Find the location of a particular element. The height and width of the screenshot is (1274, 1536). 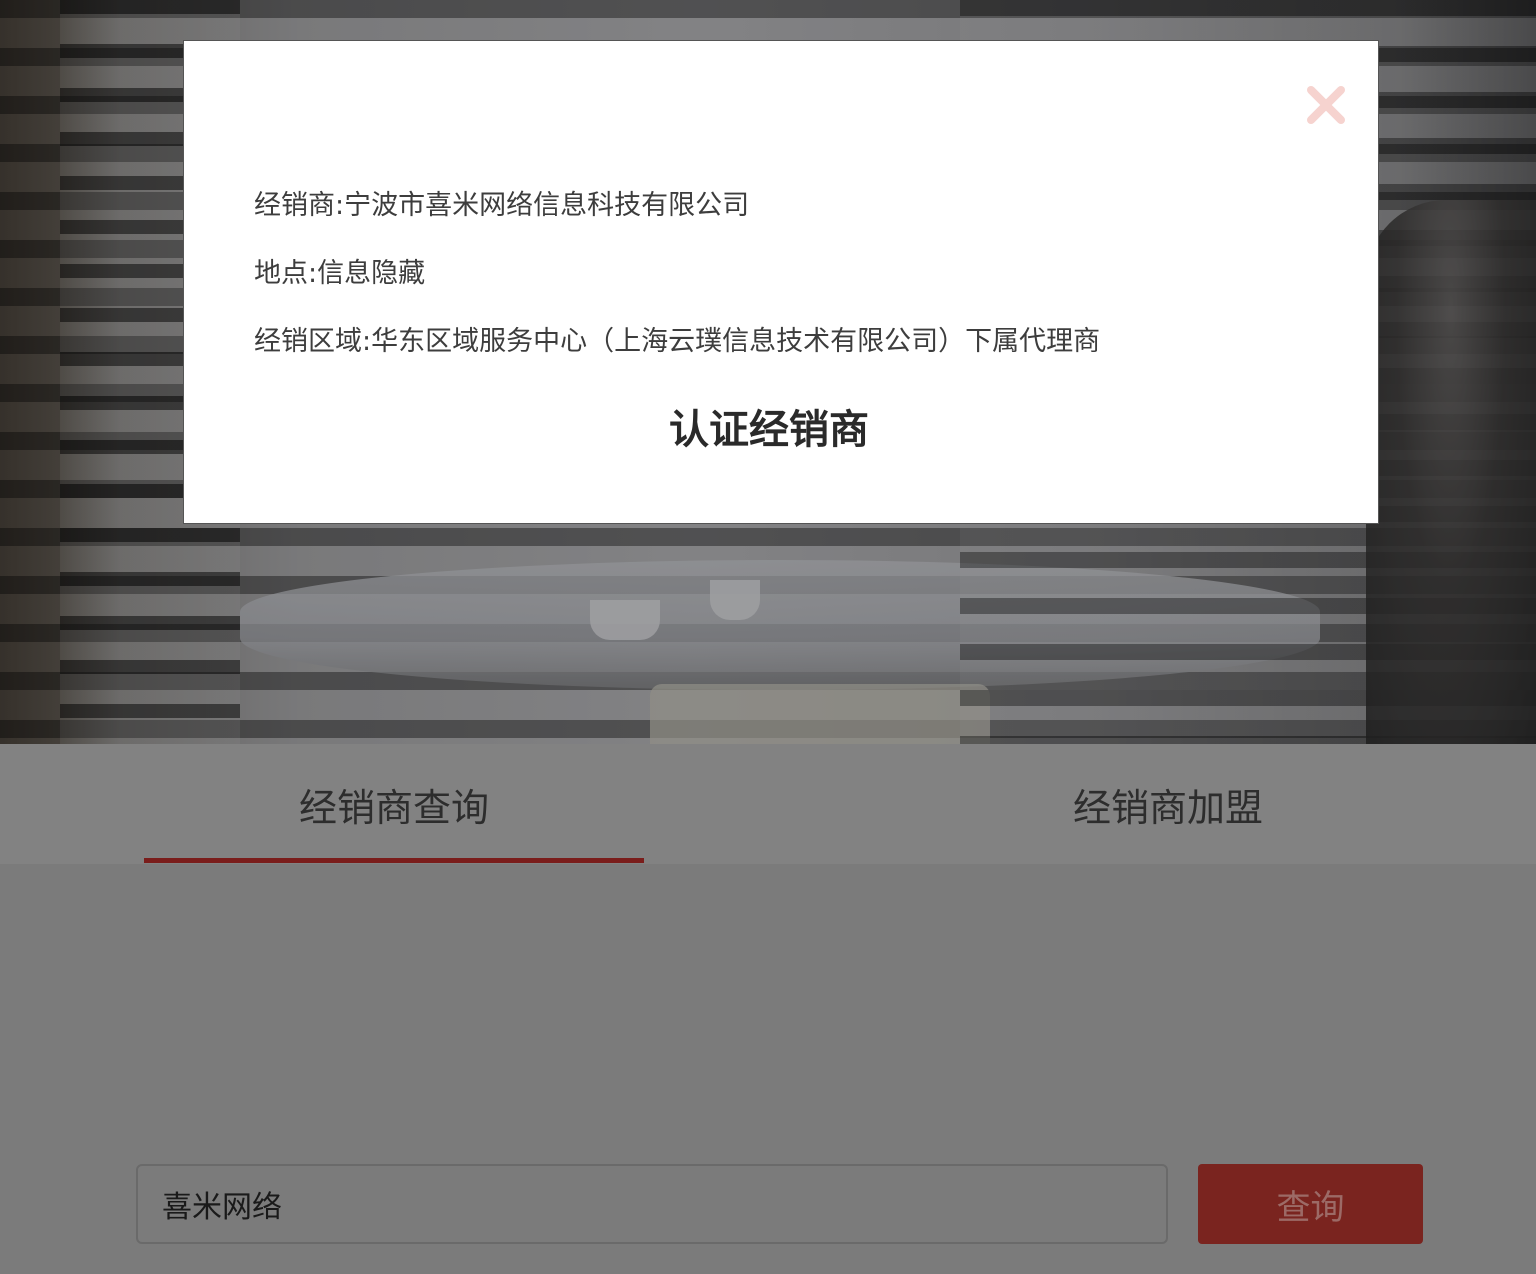

dealer-name: 经销商:宁波市喜米网络信息科技有限公司 is located at coordinates (502, 205).